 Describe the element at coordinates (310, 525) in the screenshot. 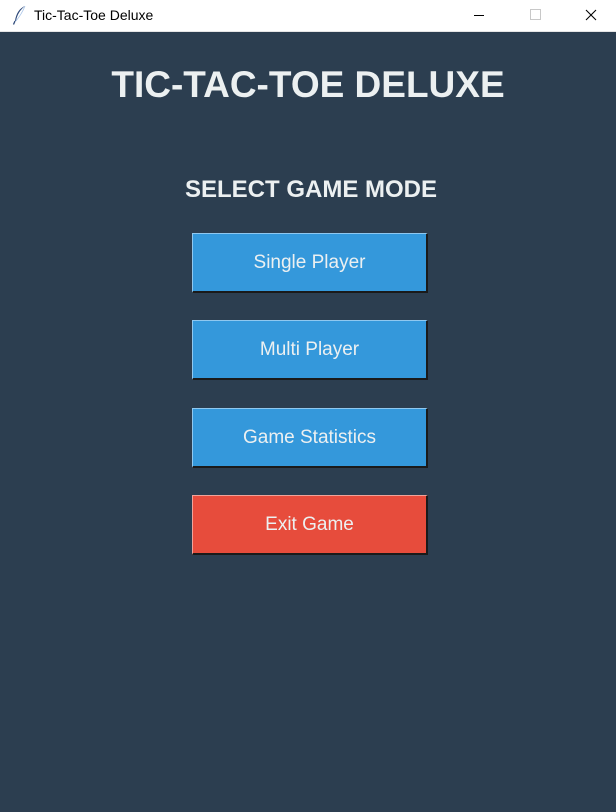

I see `exit-game-button: Exit Game` at that location.